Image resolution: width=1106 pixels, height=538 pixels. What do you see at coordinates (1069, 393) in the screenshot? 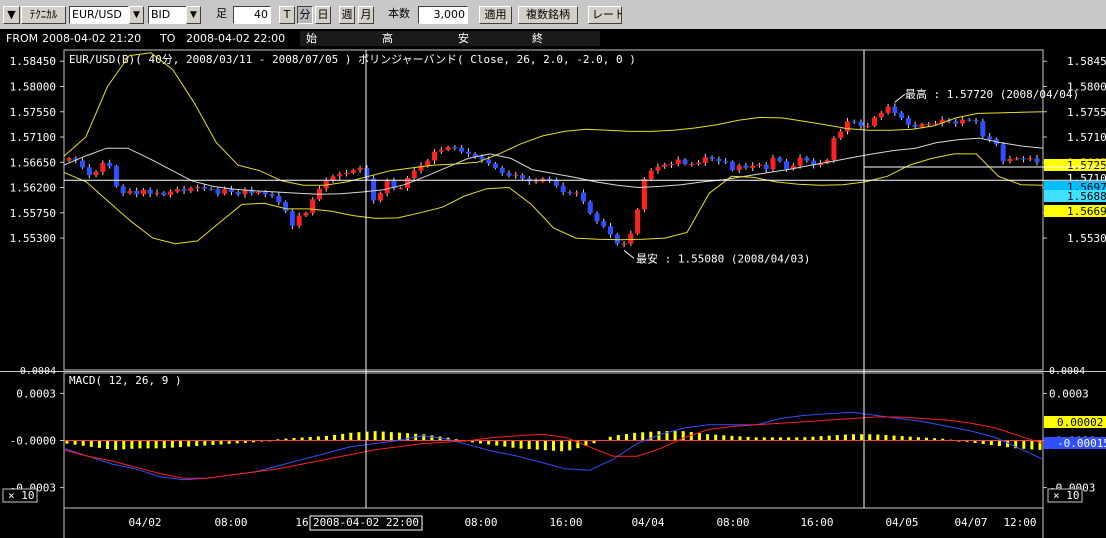
I see `macd-tick-label-right: 0.0003` at bounding box center [1069, 393].